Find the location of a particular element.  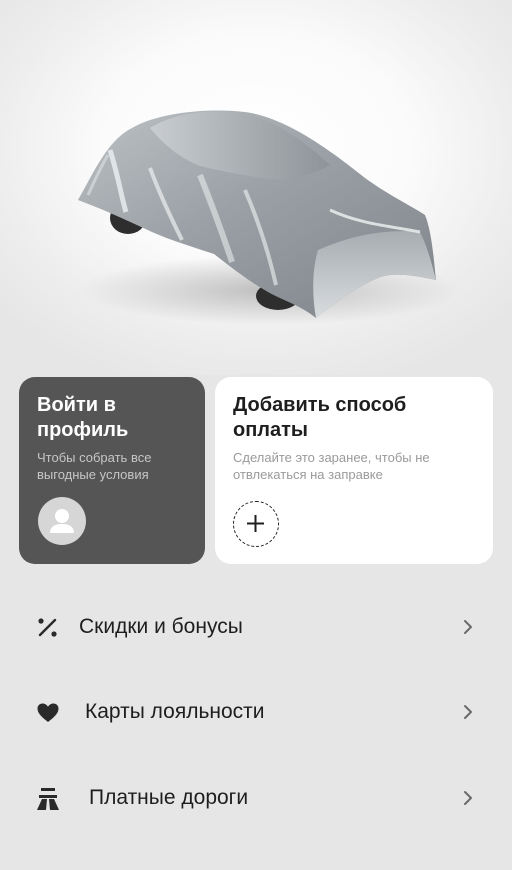

avatar-icon is located at coordinates (62, 521).